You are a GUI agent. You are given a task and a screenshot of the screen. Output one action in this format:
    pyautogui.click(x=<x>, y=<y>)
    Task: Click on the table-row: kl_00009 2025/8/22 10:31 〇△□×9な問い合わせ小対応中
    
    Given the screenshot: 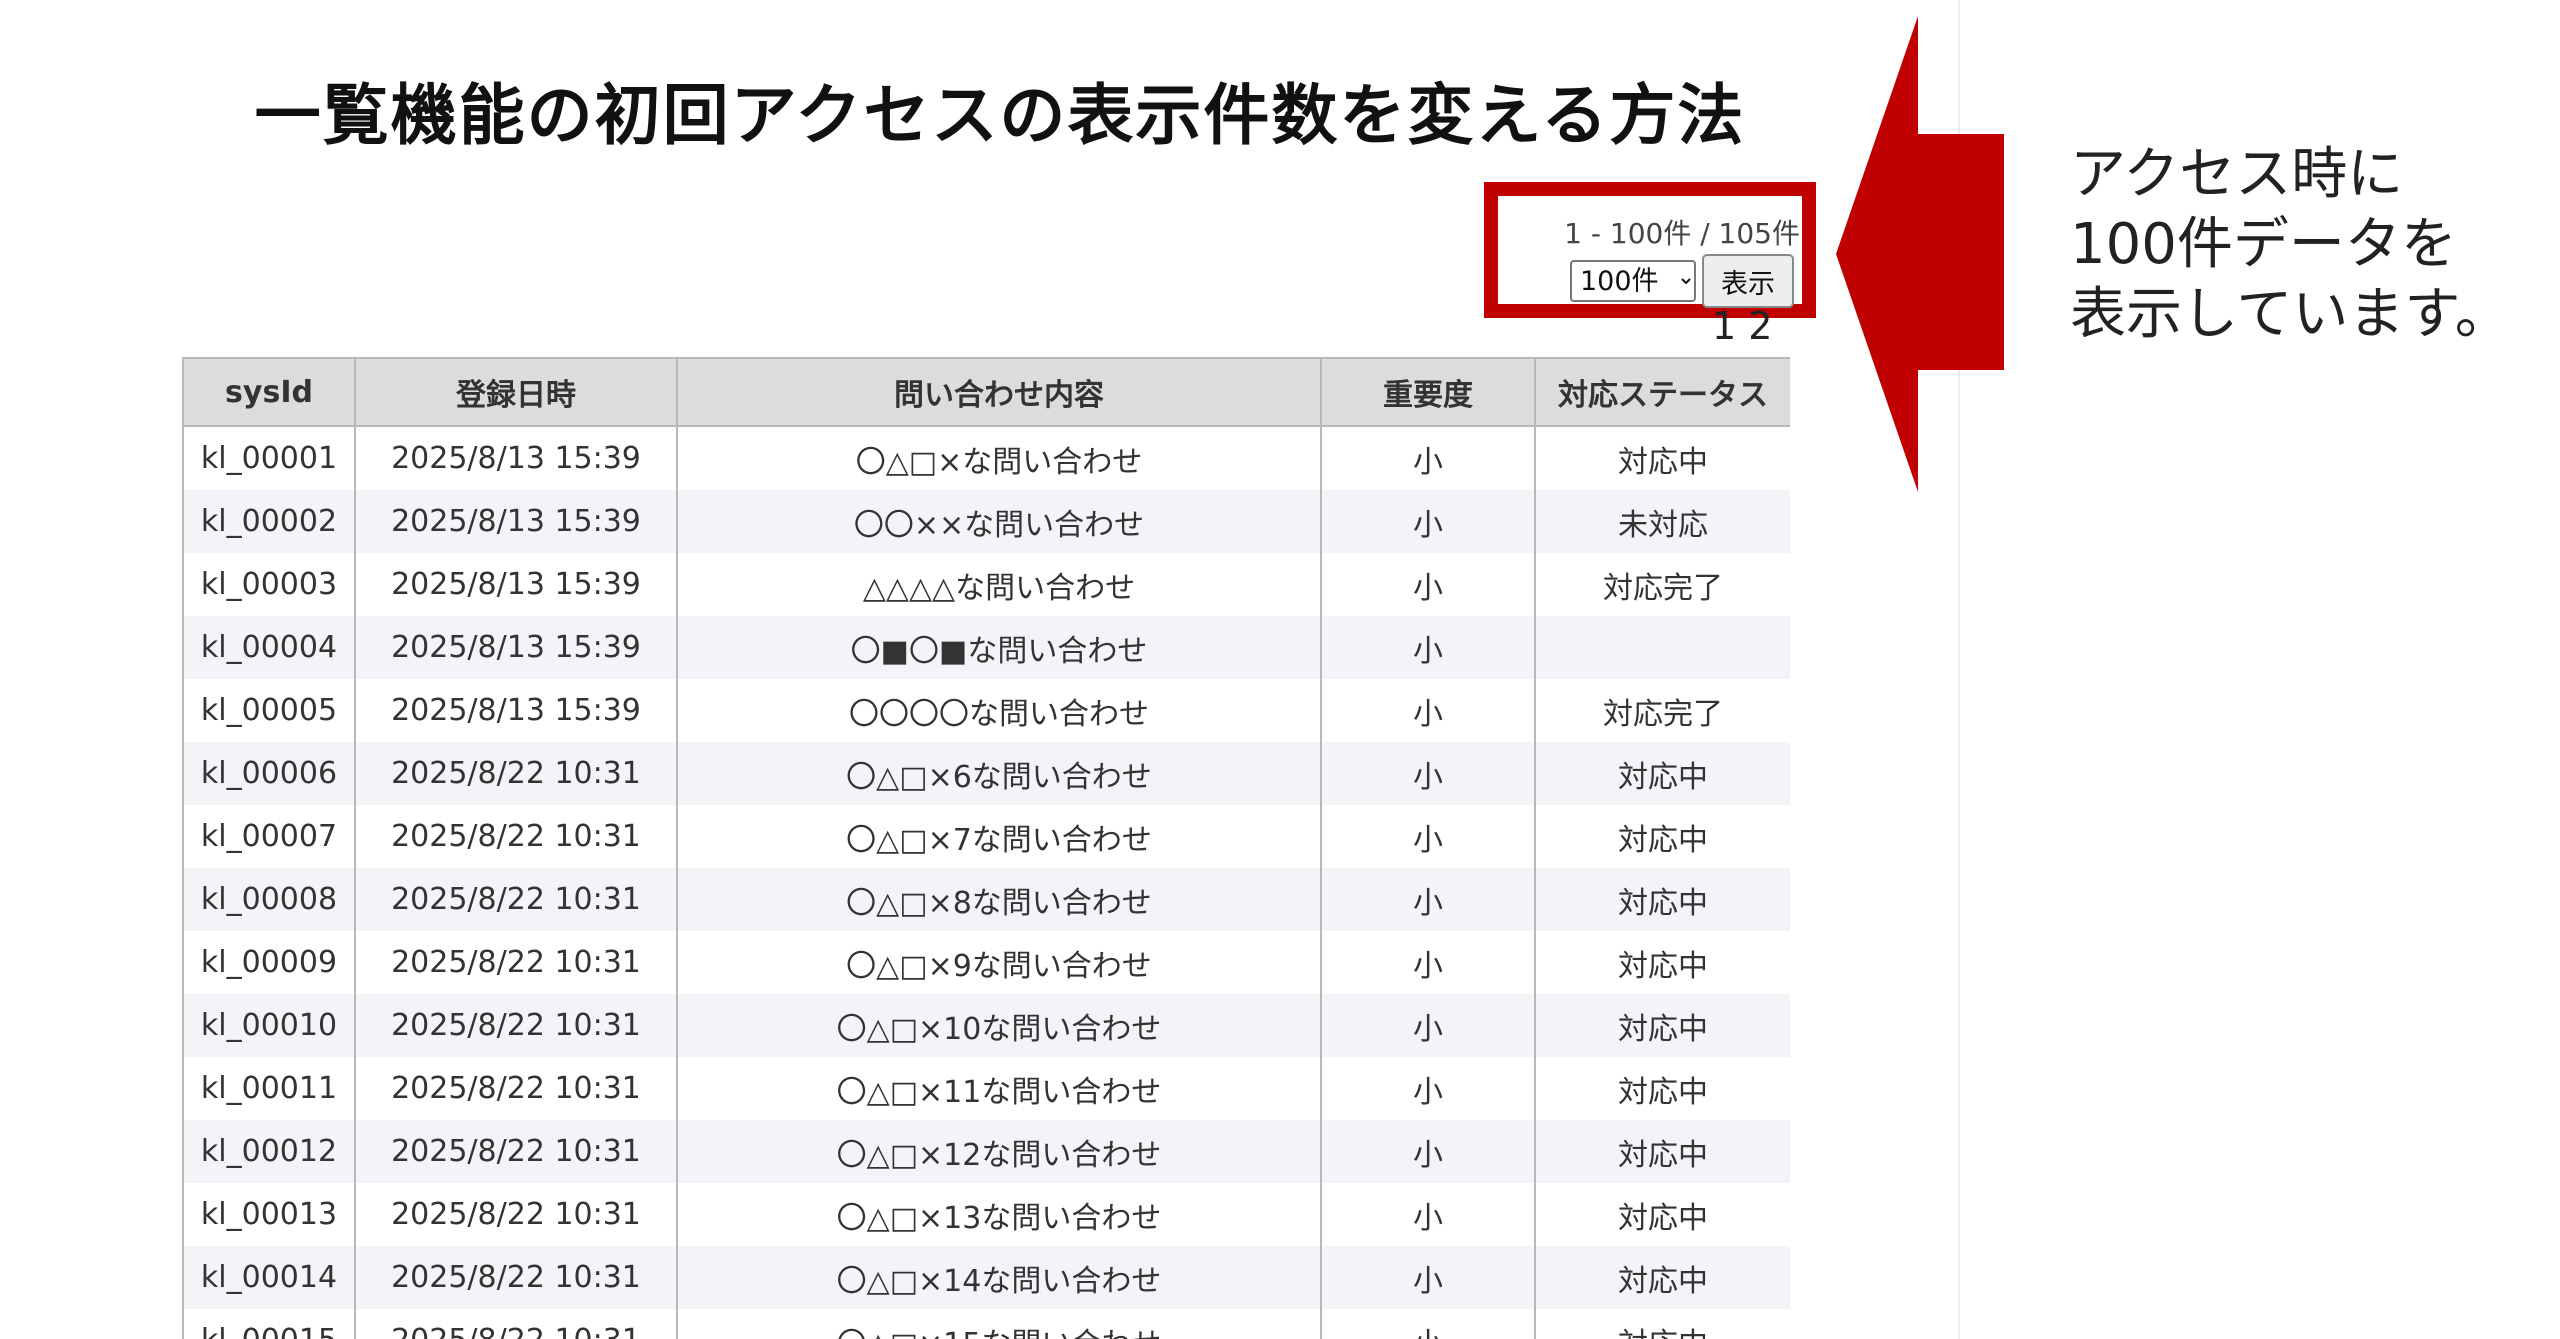 What is the action you would take?
    pyautogui.click(x=986, y=962)
    